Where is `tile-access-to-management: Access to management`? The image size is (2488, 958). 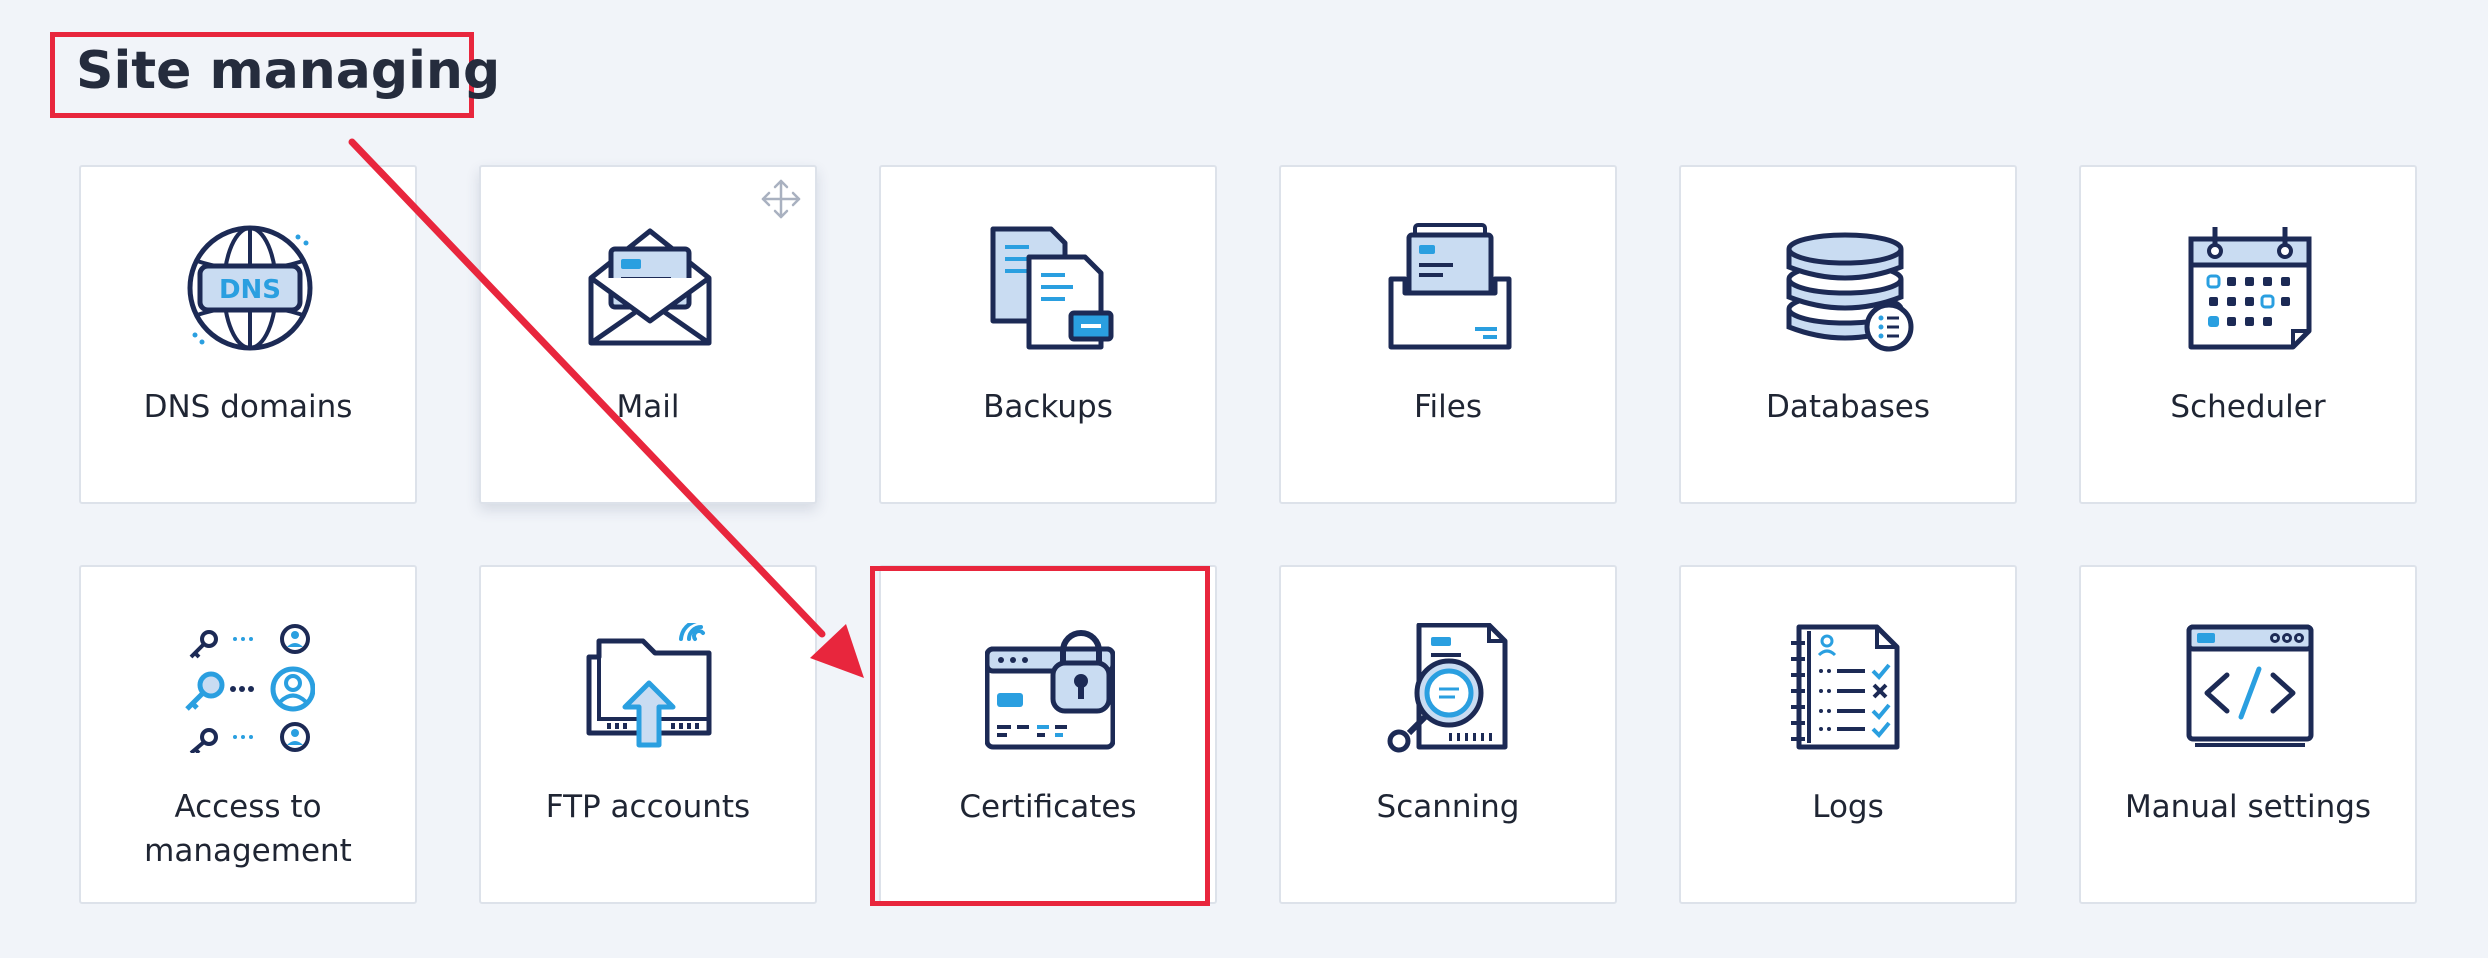 tile-access-to-management: Access to management is located at coordinates (248, 734).